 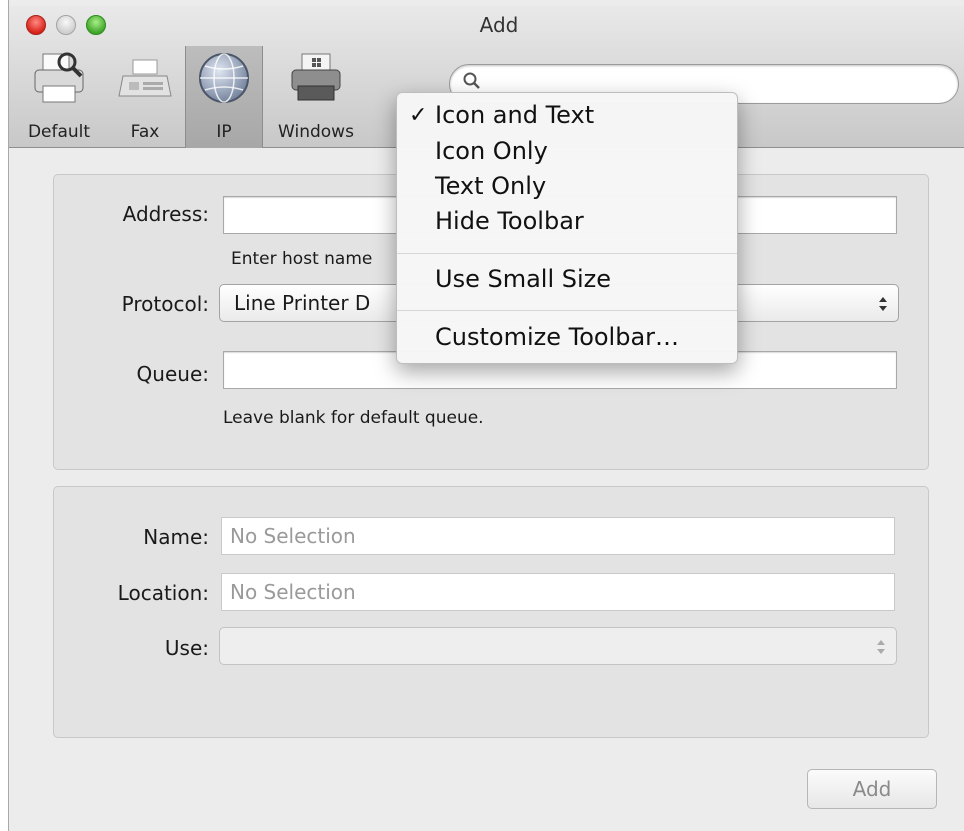 I want to click on location-label: Location:, so click(x=163, y=593).